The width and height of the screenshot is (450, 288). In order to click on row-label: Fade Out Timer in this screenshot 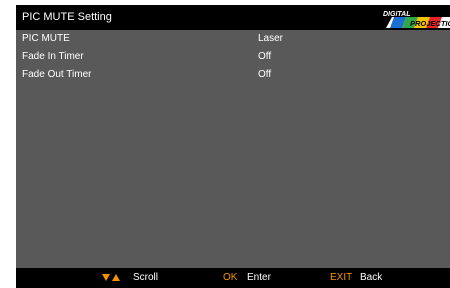, I will do `click(57, 74)`.